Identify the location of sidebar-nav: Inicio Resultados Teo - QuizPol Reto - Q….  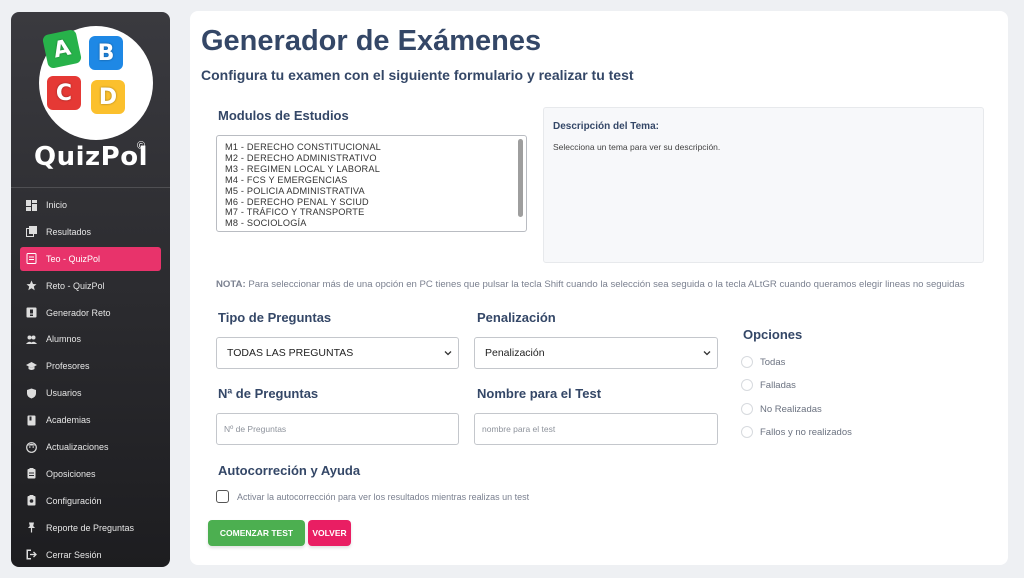
(90, 374).